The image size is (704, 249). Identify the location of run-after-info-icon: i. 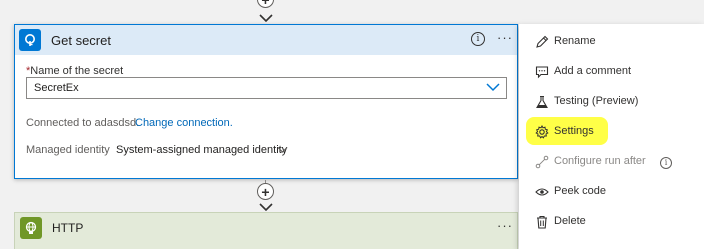
(666, 163).